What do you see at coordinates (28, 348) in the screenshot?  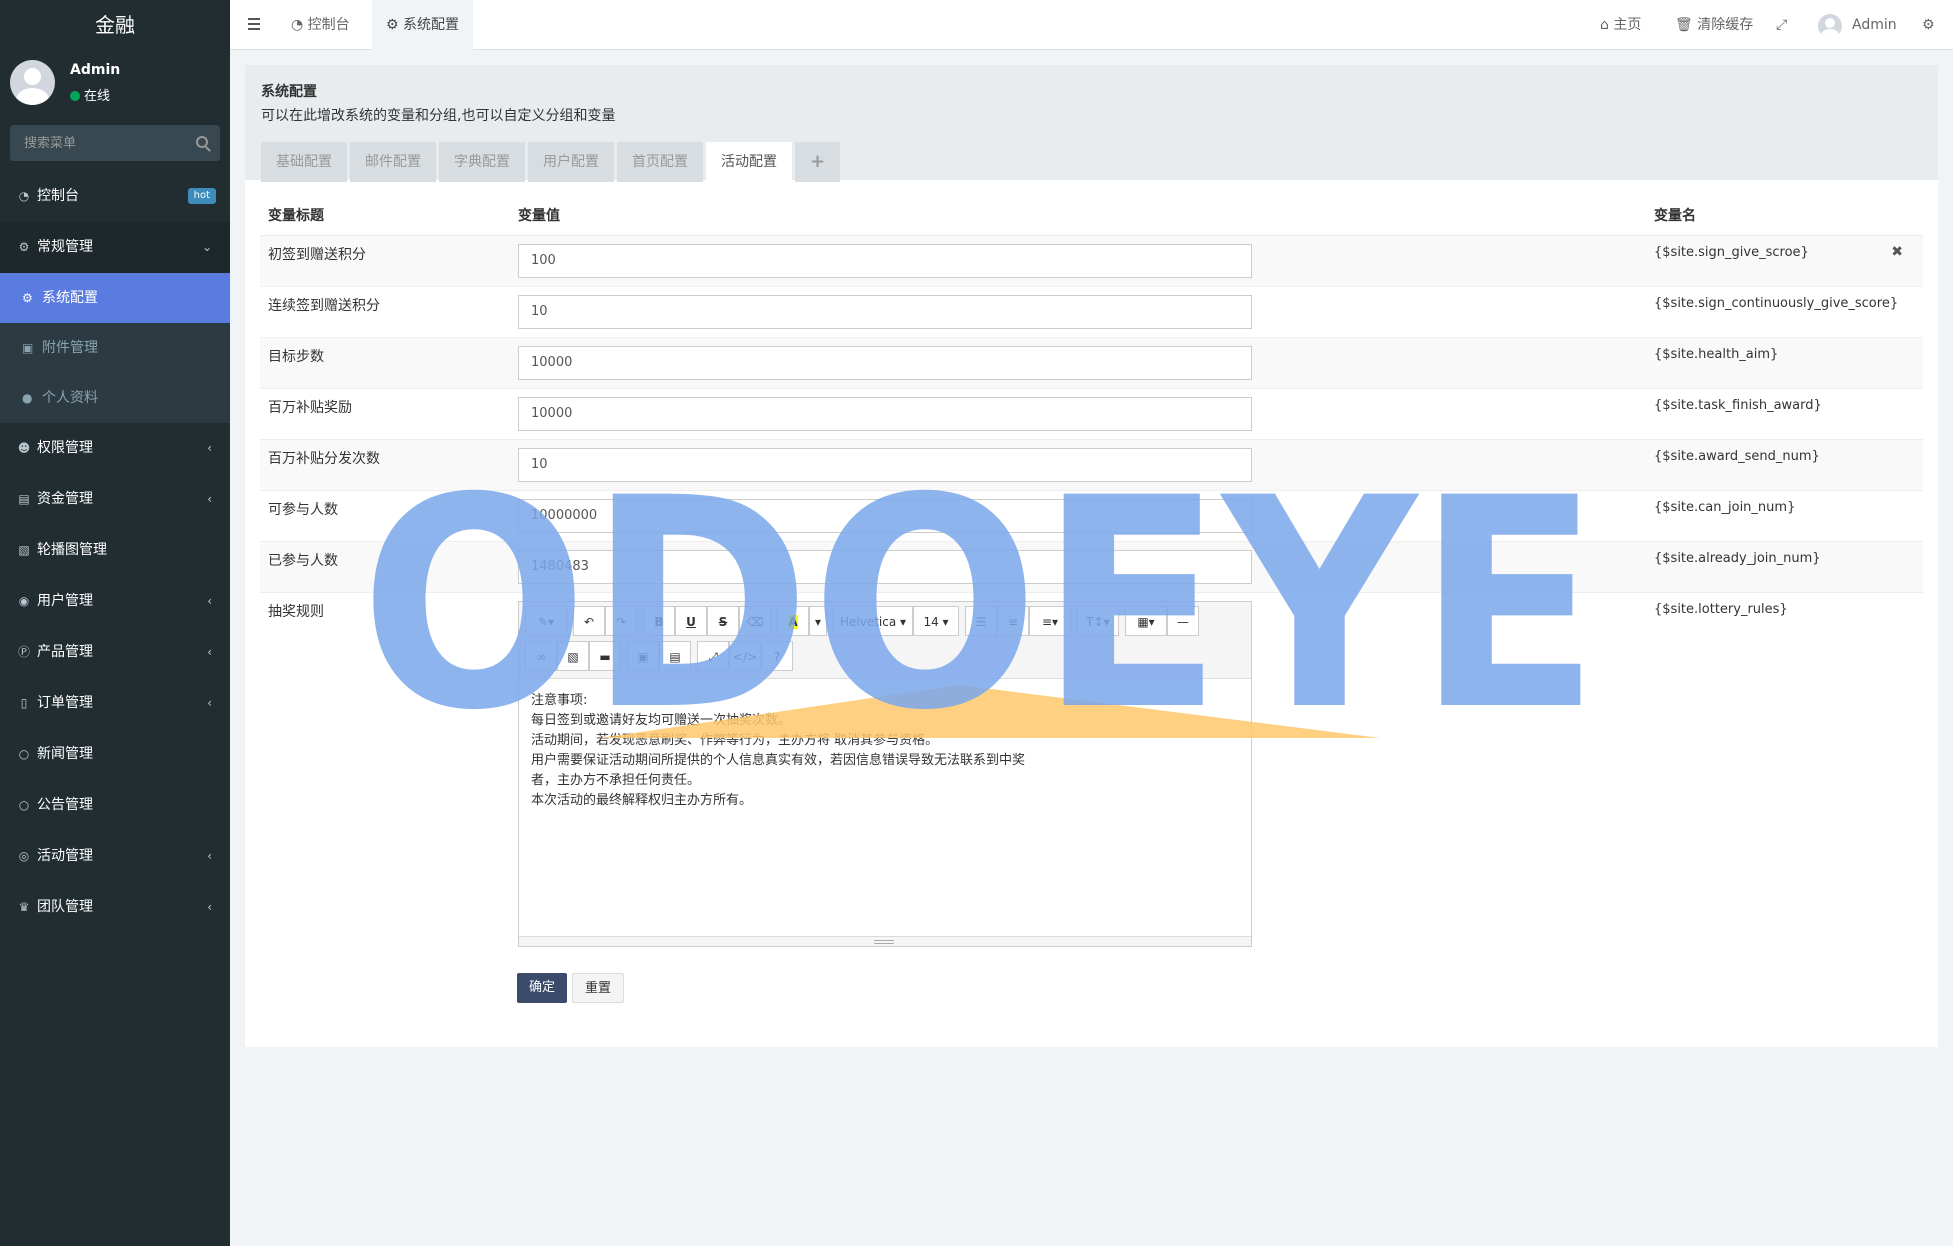 I see `file-image-icon: ▣` at bounding box center [28, 348].